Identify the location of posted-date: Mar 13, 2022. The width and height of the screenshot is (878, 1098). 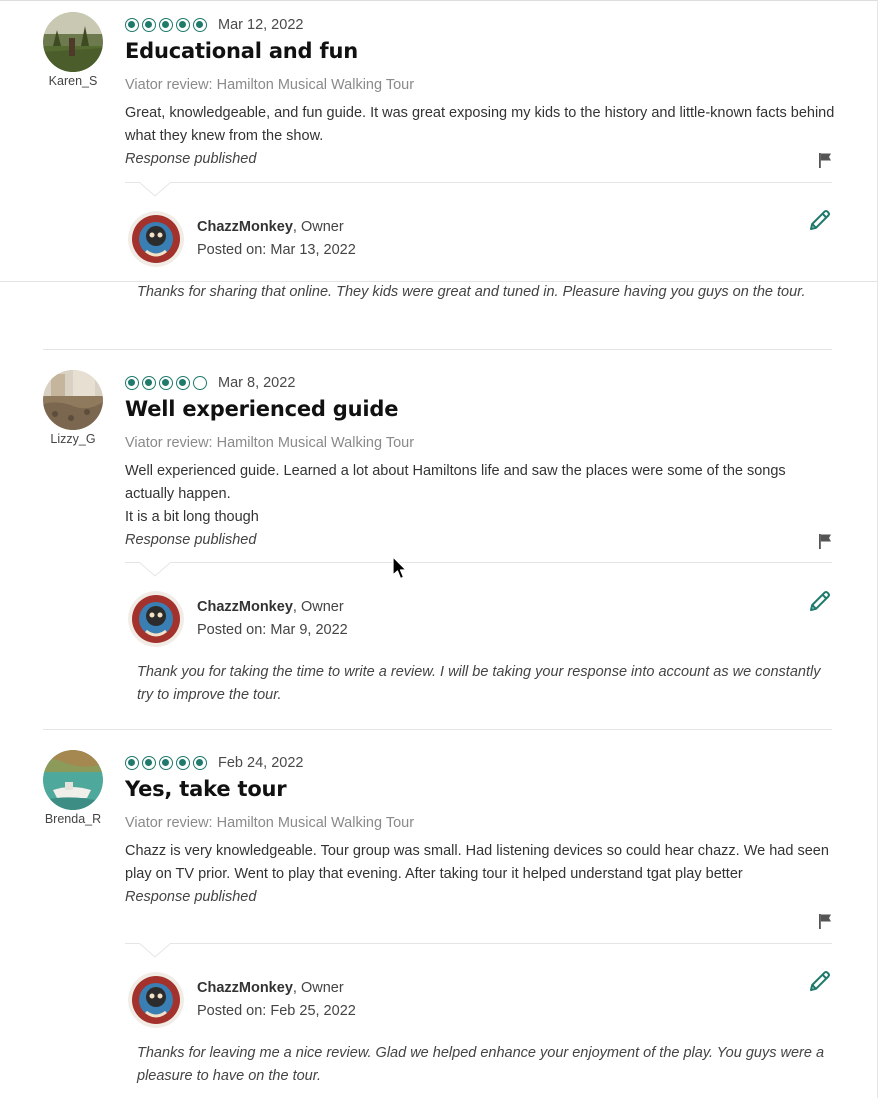
(313, 250).